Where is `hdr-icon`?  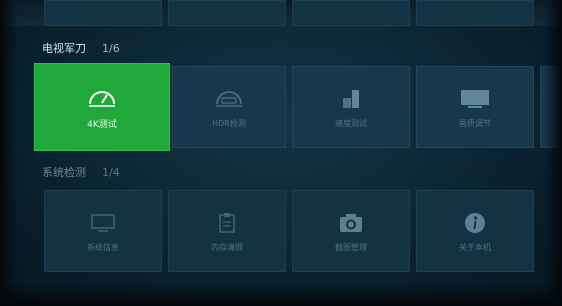 hdr-icon is located at coordinates (229, 99).